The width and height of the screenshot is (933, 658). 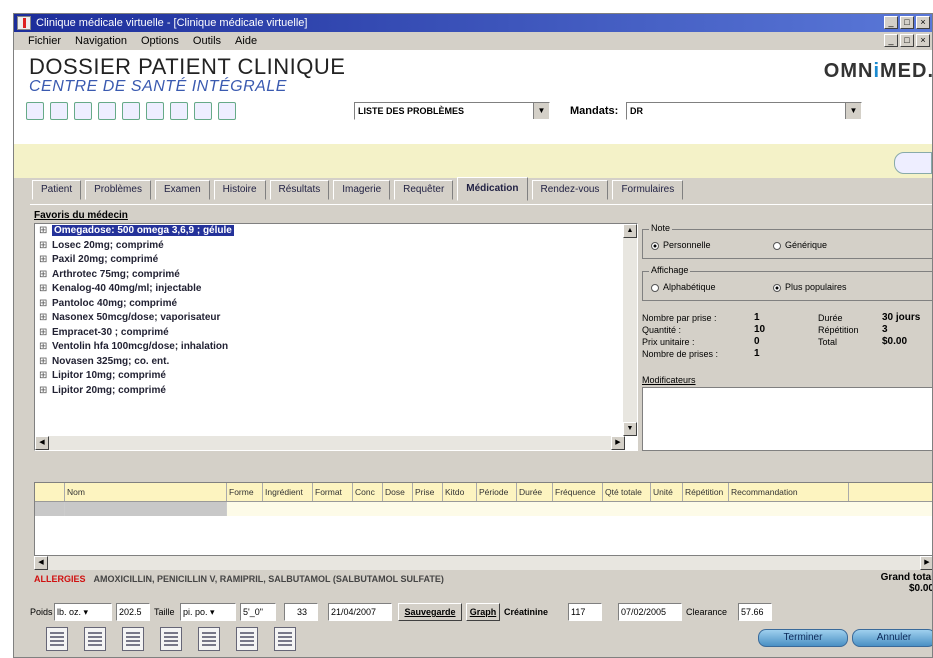 What do you see at coordinates (246, 41) in the screenshot?
I see `menu-aide: Aide` at bounding box center [246, 41].